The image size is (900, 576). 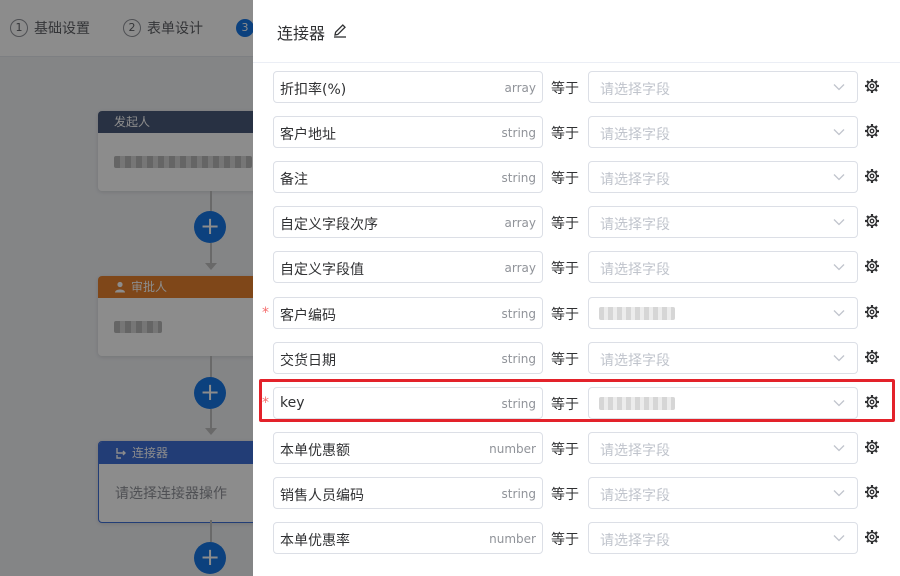 What do you see at coordinates (340, 30) in the screenshot?
I see `edit-icon` at bounding box center [340, 30].